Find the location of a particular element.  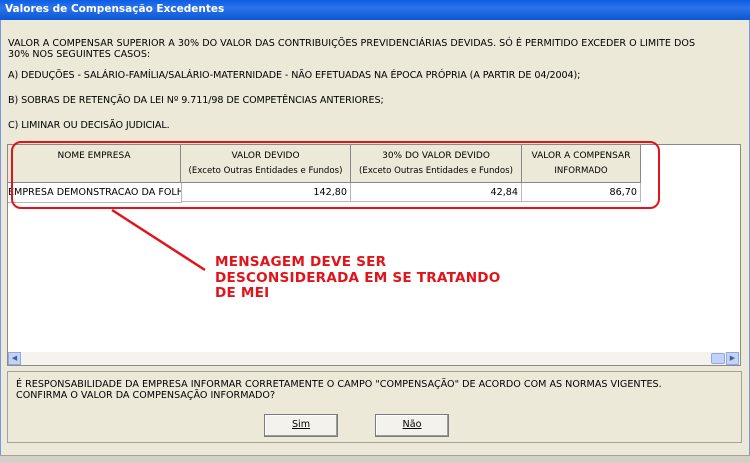

no-button: Não is located at coordinates (412, 425).